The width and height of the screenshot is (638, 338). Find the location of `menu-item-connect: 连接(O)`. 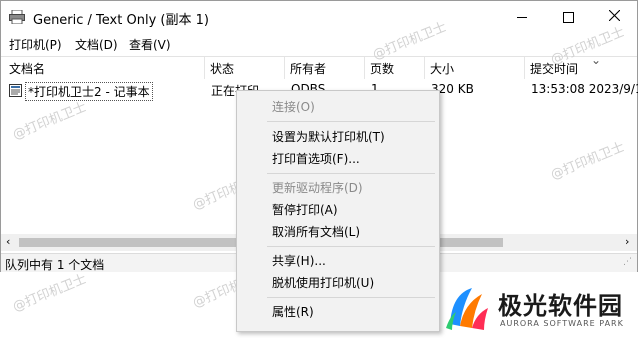

menu-item-connect: 连接(O) is located at coordinates (293, 106).